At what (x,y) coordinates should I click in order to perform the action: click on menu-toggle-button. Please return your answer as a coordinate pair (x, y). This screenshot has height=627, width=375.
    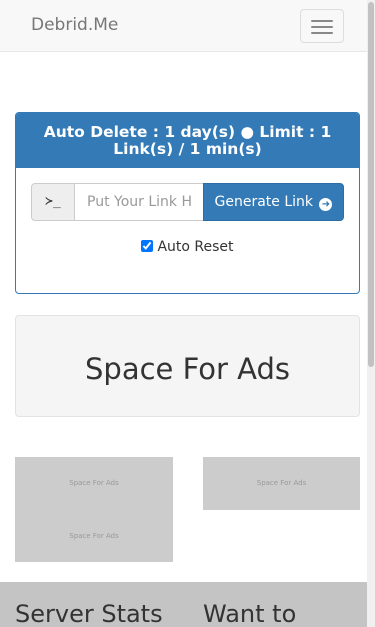
    Looking at the image, I should click on (322, 26).